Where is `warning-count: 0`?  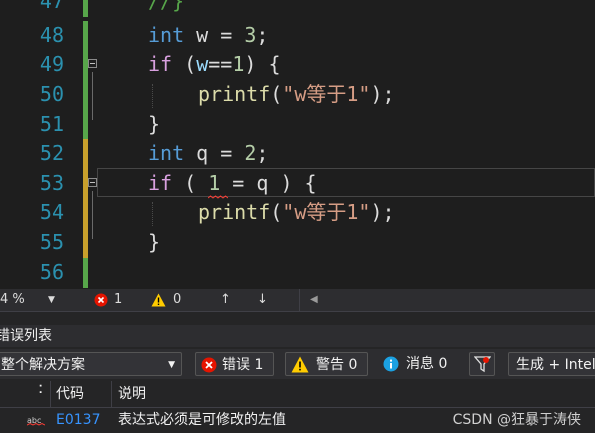 warning-count: 0 is located at coordinates (177, 299).